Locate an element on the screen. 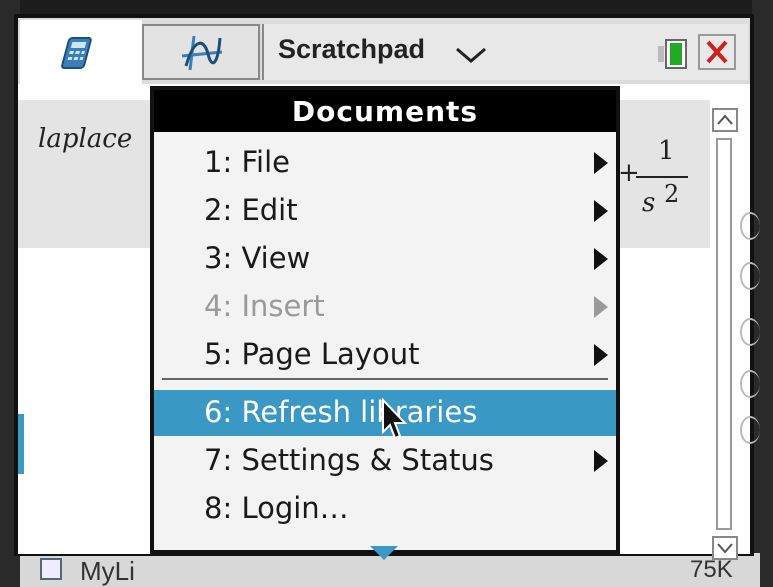 This screenshot has width=773, height=587. graph-icon is located at coordinates (202, 53).